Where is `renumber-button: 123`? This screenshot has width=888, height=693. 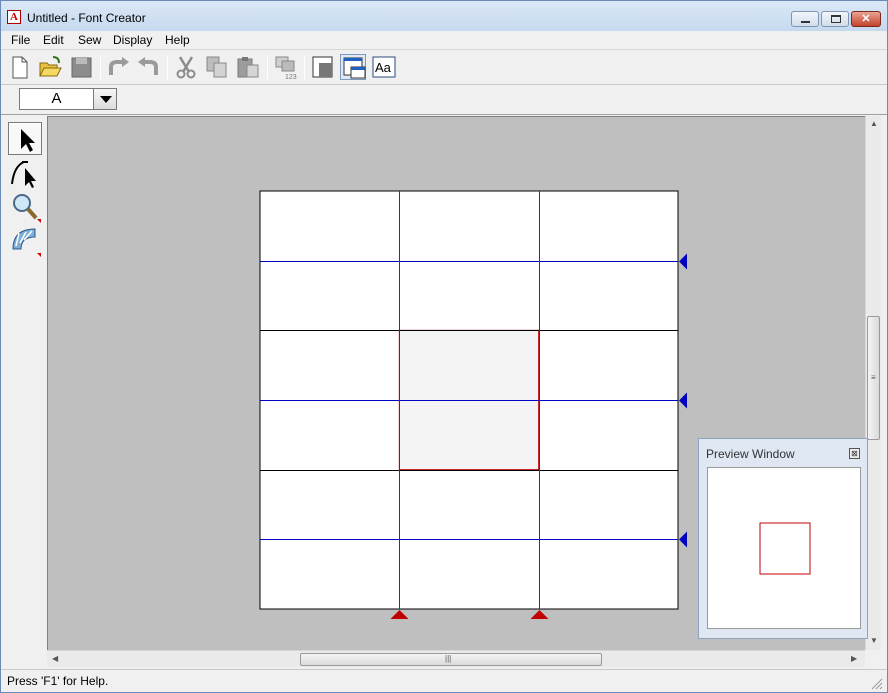 renumber-button: 123 is located at coordinates (286, 67).